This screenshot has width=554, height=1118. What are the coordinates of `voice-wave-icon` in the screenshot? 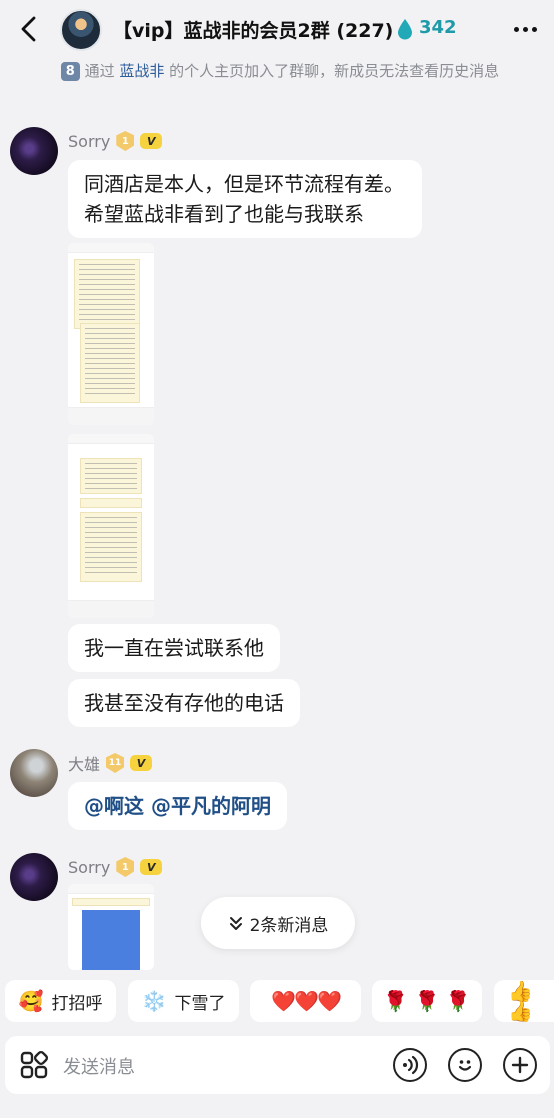 It's located at (411, 1065).